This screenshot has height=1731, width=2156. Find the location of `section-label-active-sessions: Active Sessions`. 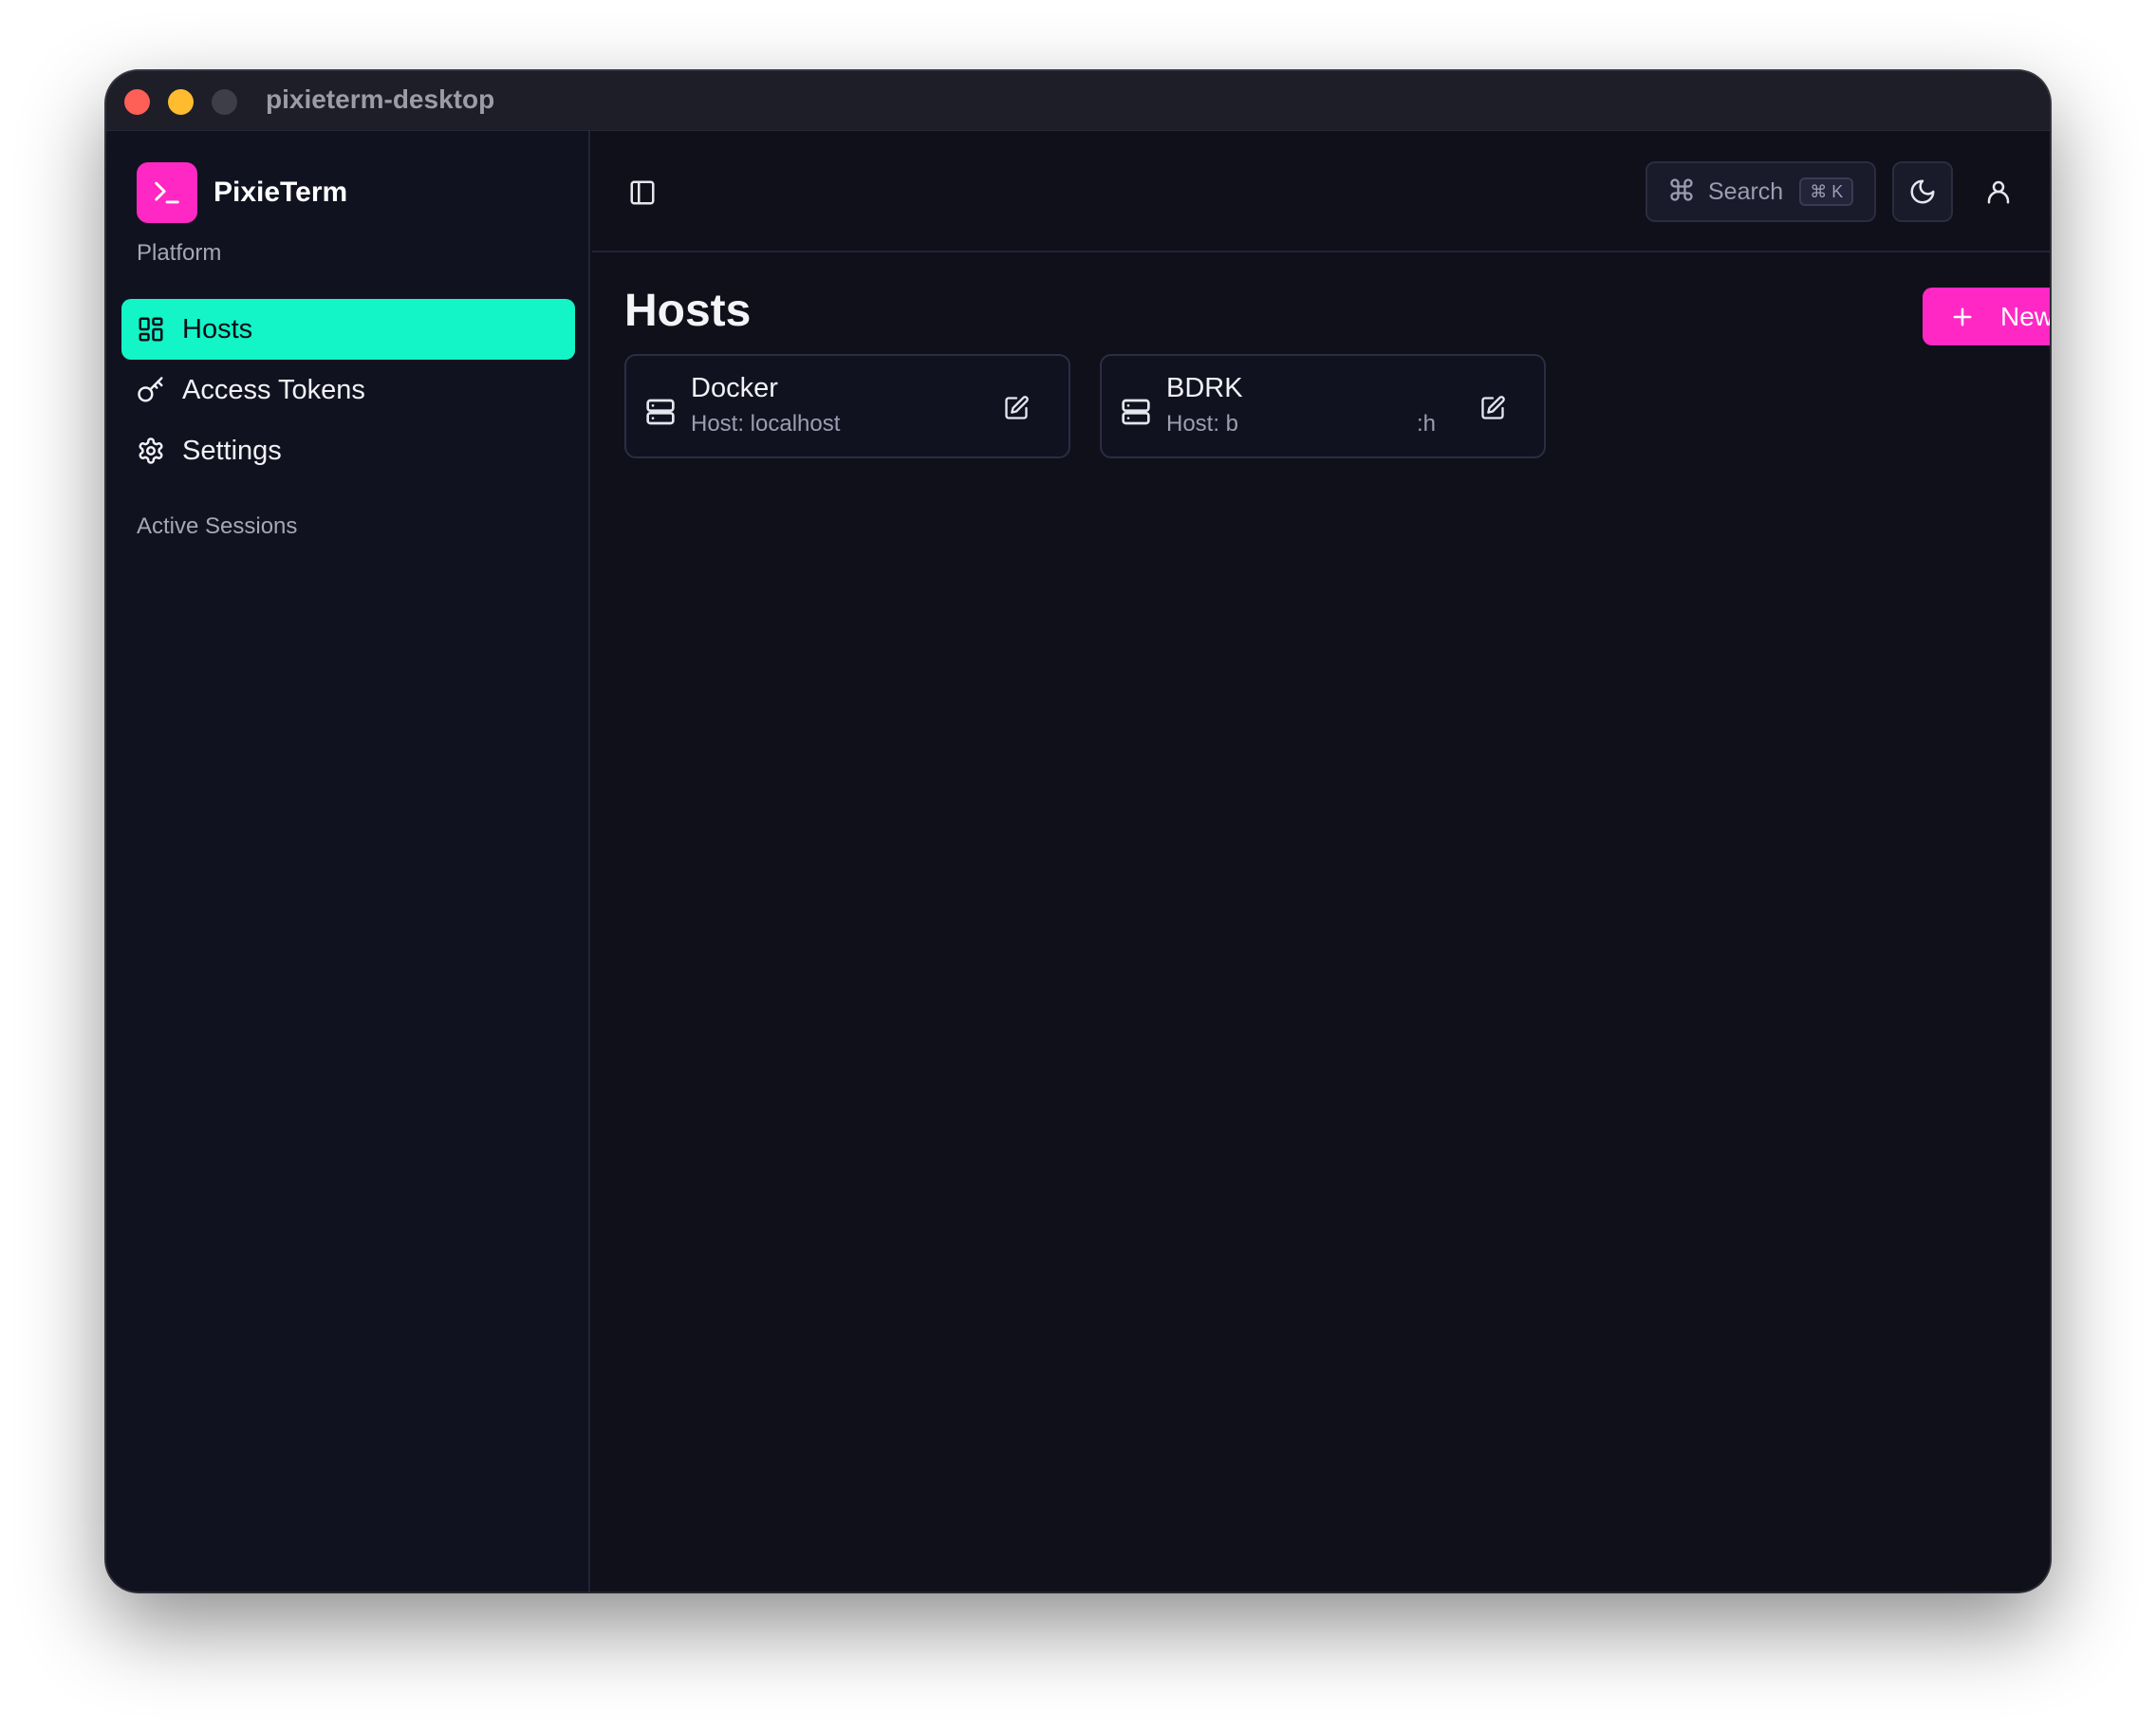

section-label-active-sessions: Active Sessions is located at coordinates (217, 526).